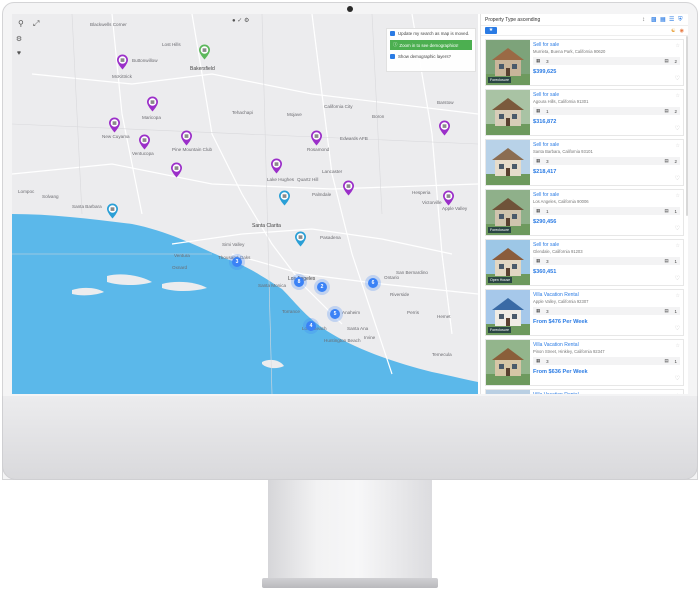 The width and height of the screenshot is (700, 591). Describe the element at coordinates (240, 20) in the screenshot. I see `map-tools-icon: ● ✓ ⚙` at that location.